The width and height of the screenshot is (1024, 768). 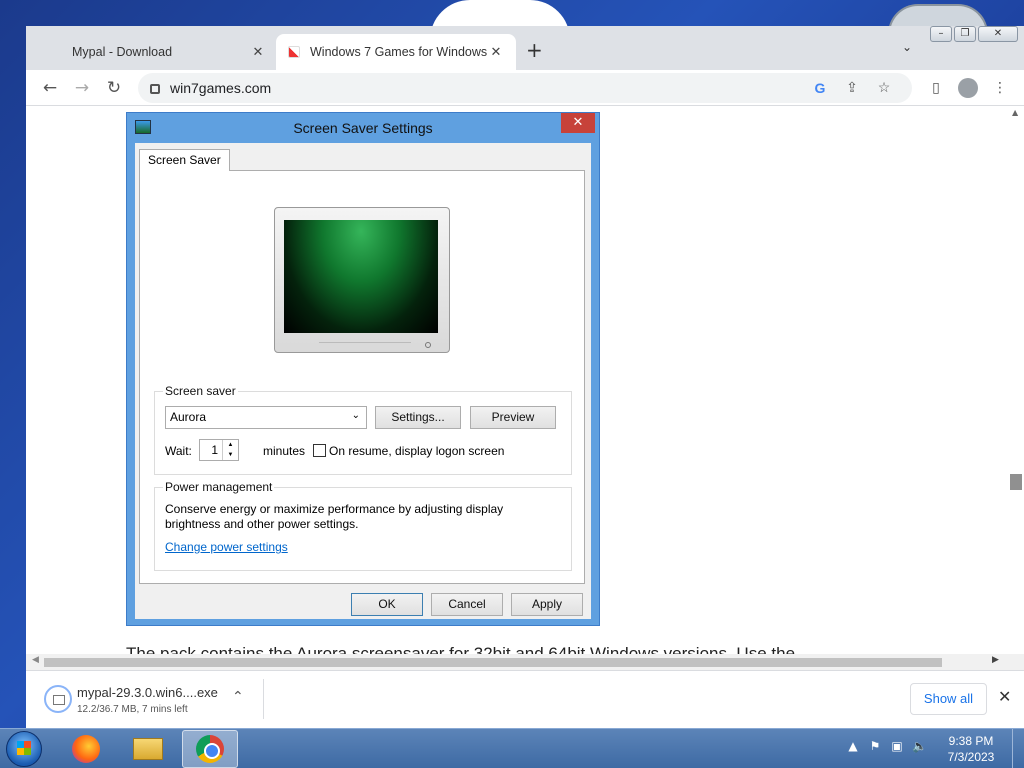 I want to click on download-status: 12.2/36.7 MB, 7 mins left, so click(x=132, y=709).